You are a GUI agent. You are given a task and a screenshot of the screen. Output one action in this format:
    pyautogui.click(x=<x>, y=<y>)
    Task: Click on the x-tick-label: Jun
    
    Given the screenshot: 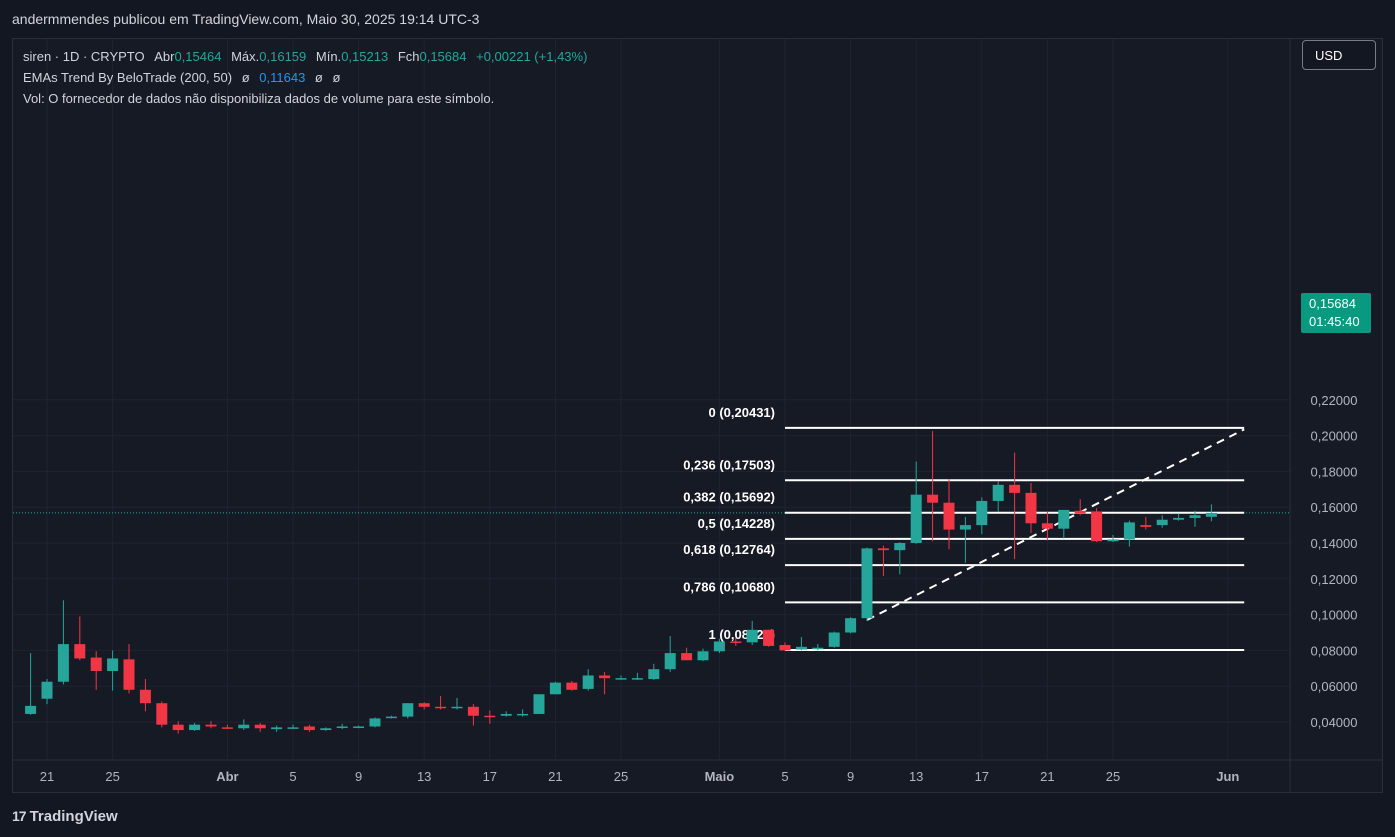 What is the action you would take?
    pyautogui.click(x=1227, y=776)
    